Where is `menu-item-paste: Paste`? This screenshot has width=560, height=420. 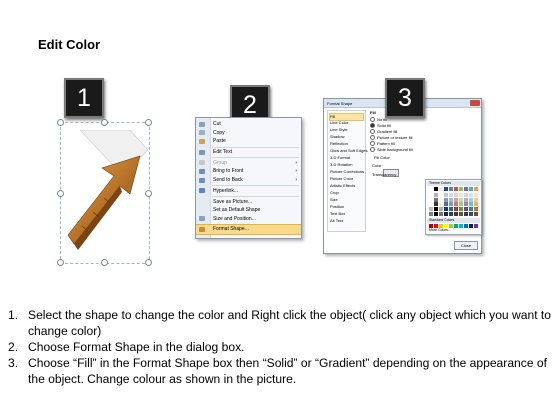 menu-item-paste: Paste is located at coordinates (248, 141).